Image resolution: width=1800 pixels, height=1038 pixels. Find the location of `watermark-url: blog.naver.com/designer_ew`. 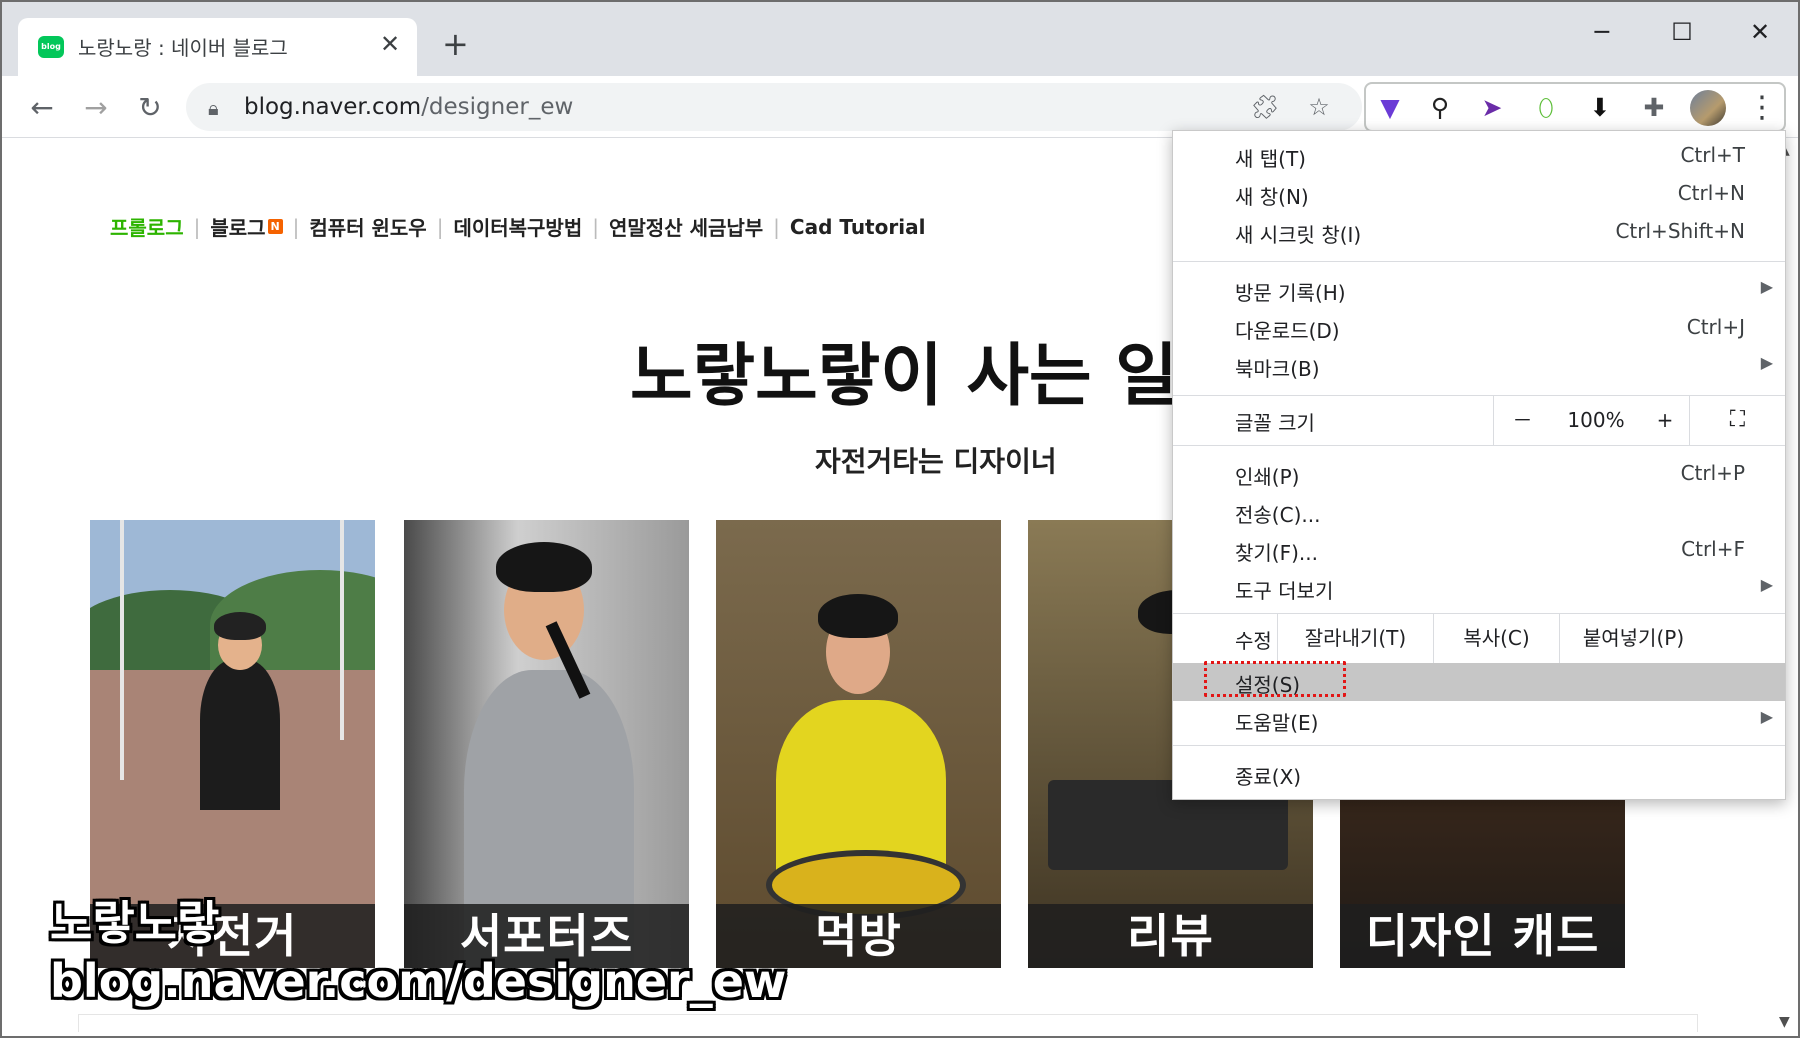

watermark-url: blog.naver.com/designer_ew is located at coordinates (418, 981).